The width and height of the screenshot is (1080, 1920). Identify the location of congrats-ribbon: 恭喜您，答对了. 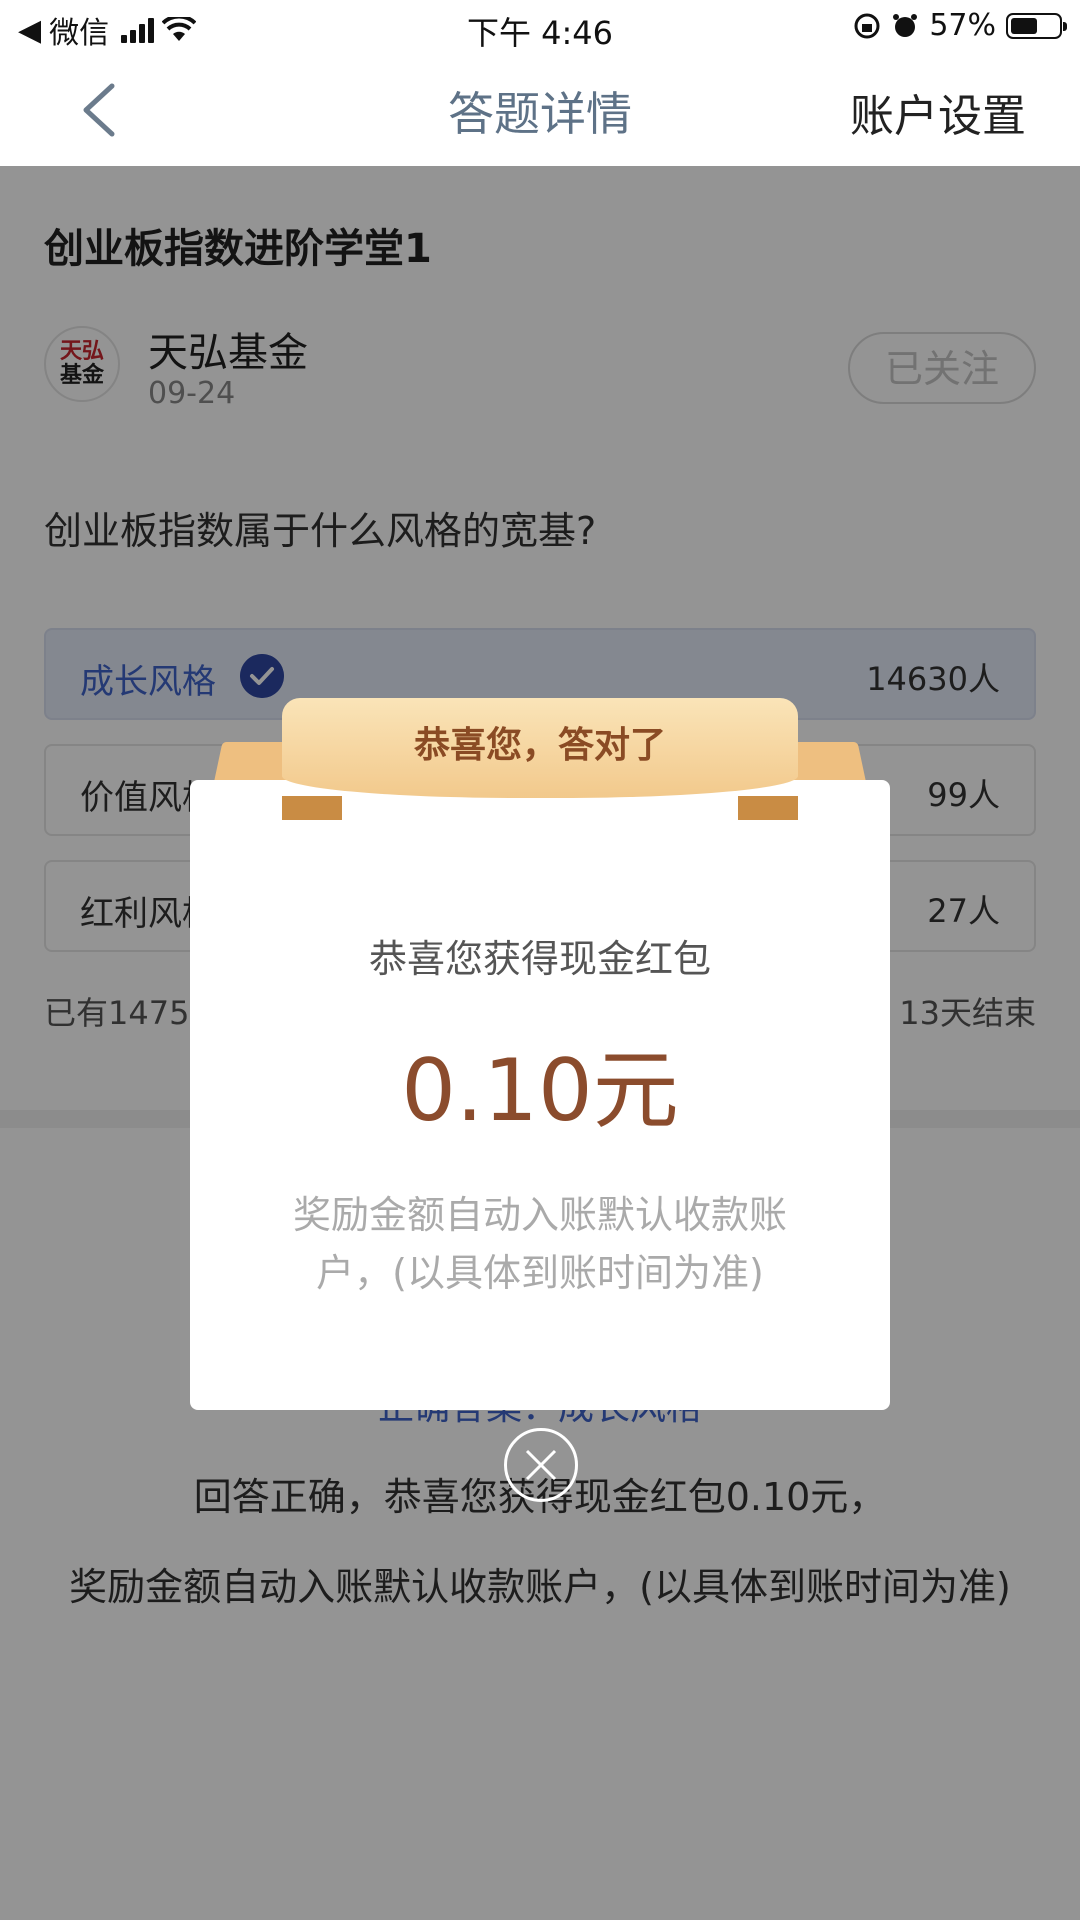
(540, 748).